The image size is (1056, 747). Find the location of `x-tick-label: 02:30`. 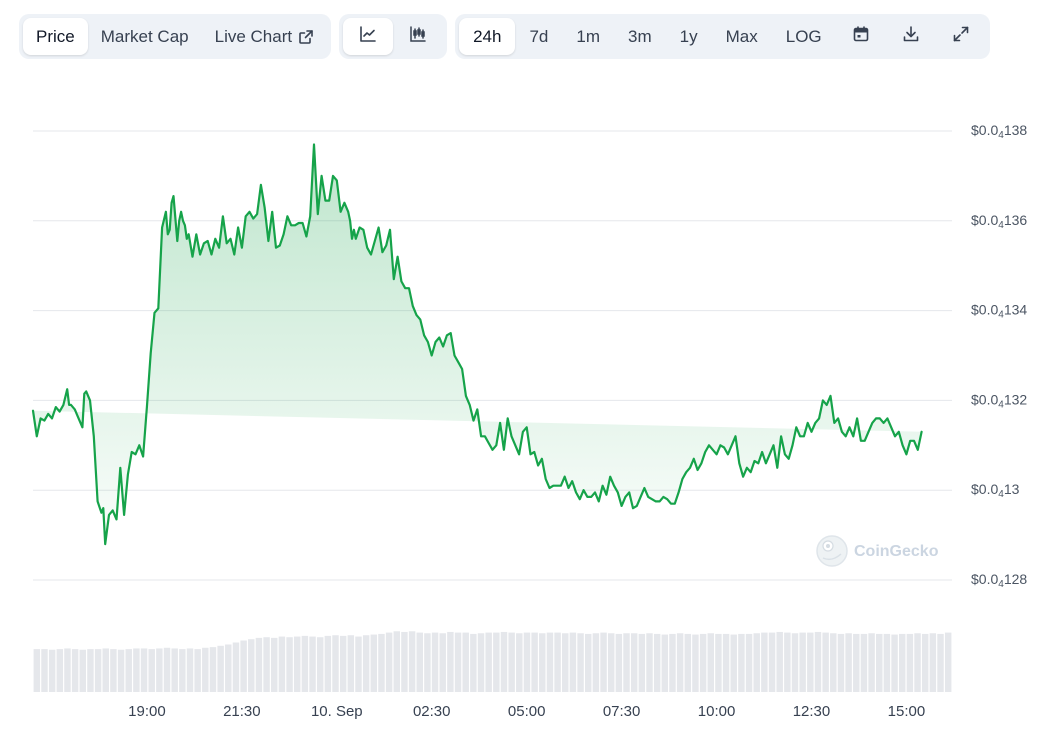

x-tick-label: 02:30 is located at coordinates (432, 711).